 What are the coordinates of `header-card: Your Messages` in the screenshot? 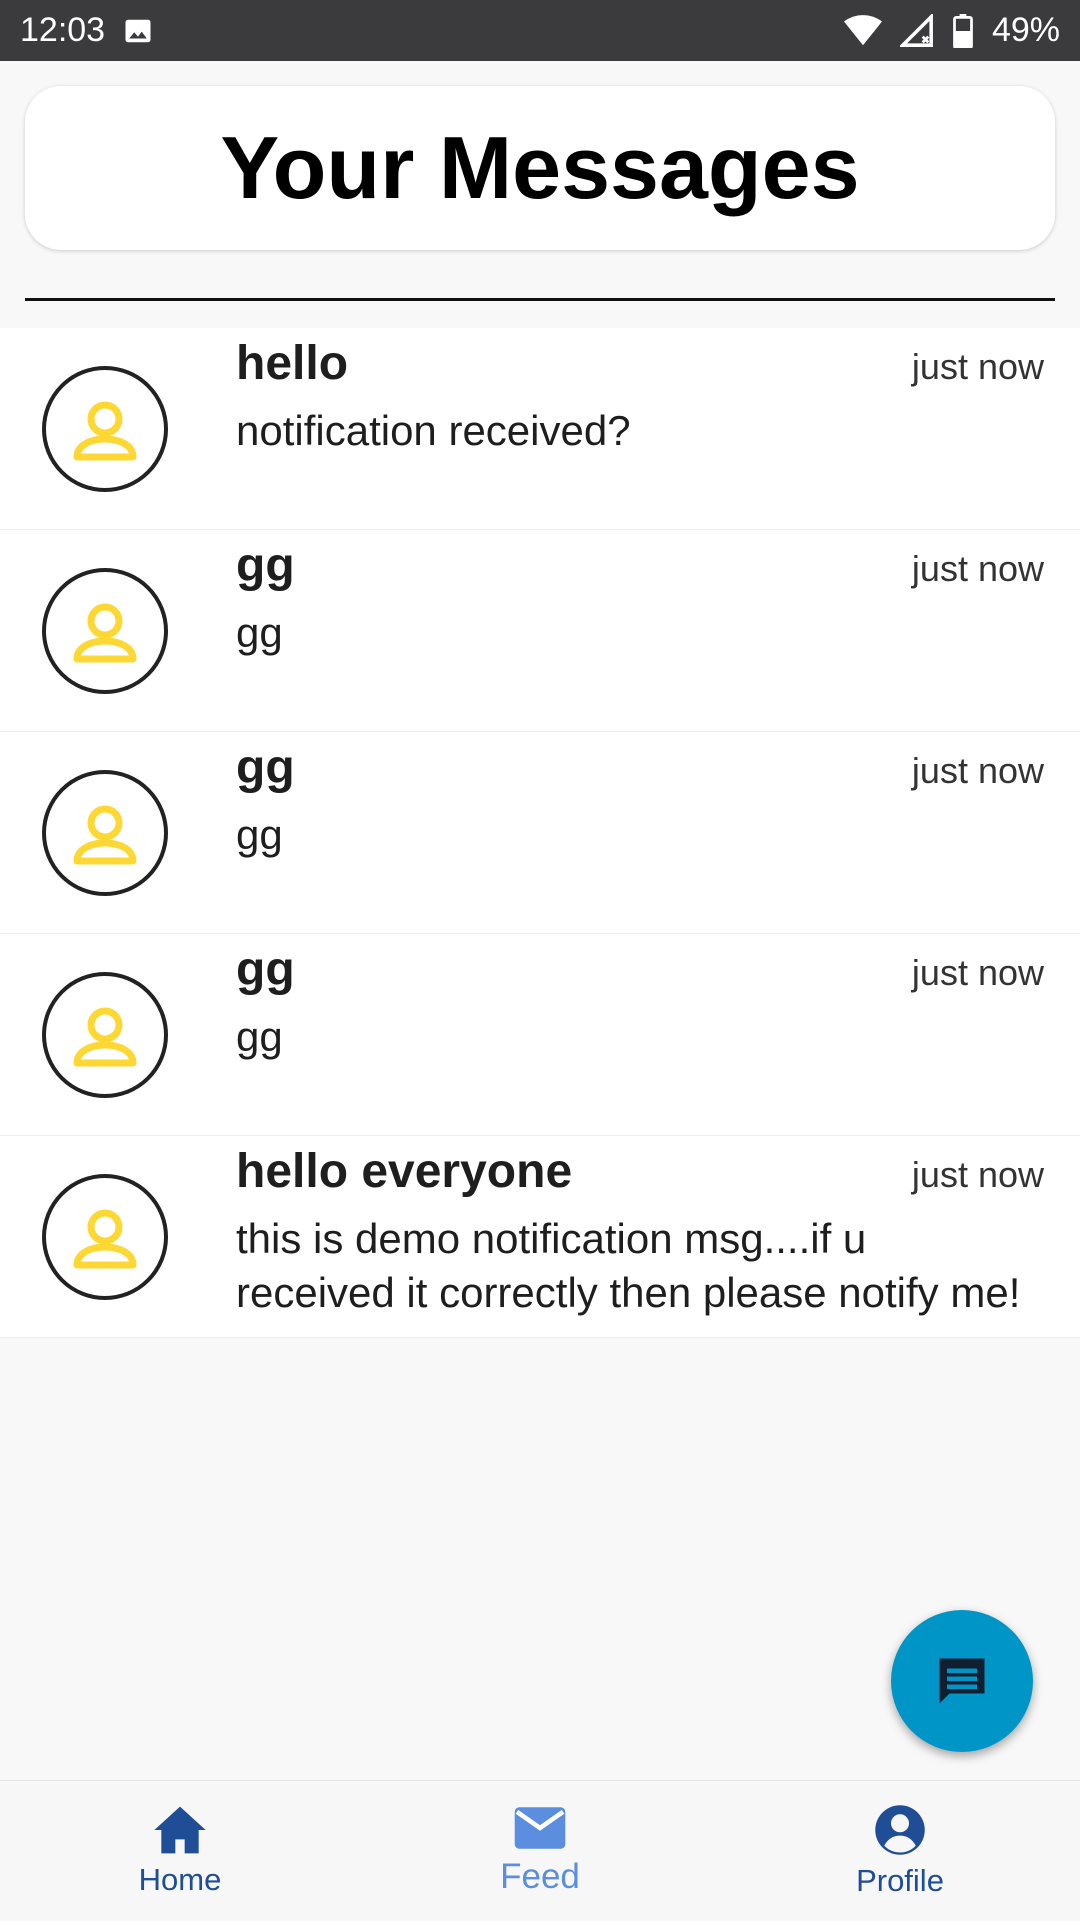 It's located at (540, 168).